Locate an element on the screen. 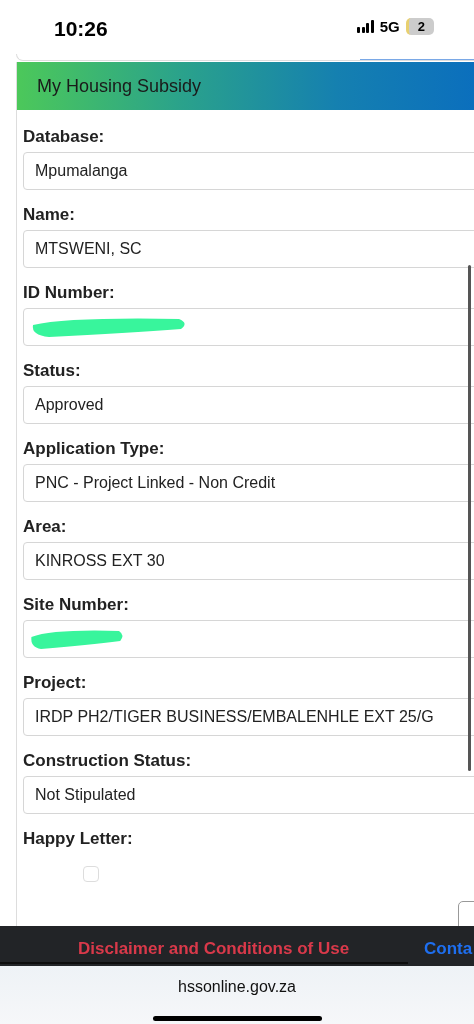  signal-icon is located at coordinates (365, 26).